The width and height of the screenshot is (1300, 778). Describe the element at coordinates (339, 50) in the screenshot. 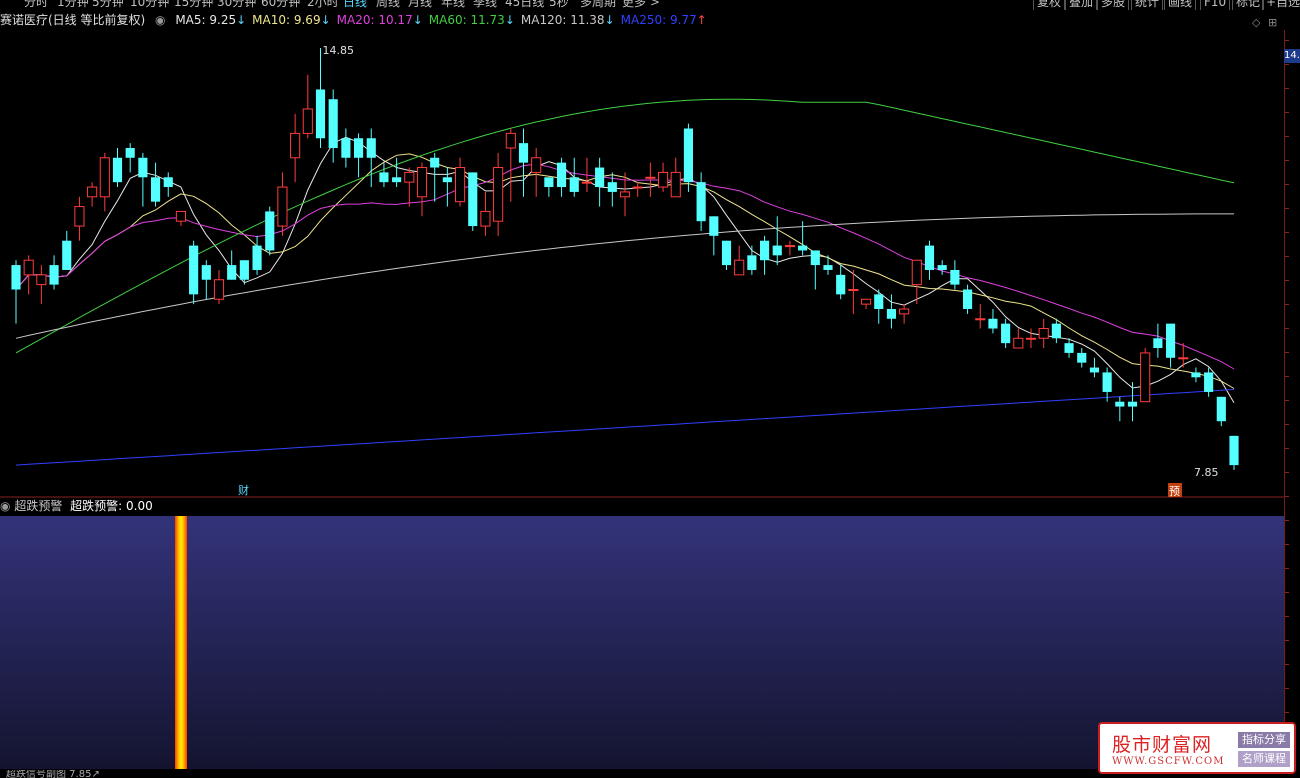

I see `high-price-label: 14.85` at that location.